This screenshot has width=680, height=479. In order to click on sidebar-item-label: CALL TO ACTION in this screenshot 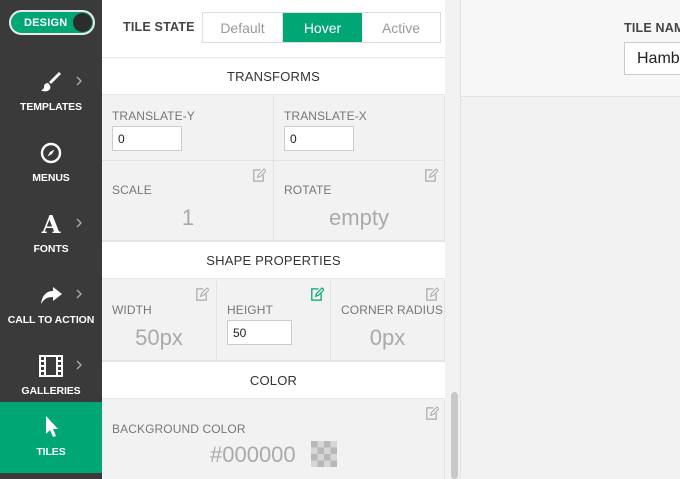, I will do `click(51, 320)`.